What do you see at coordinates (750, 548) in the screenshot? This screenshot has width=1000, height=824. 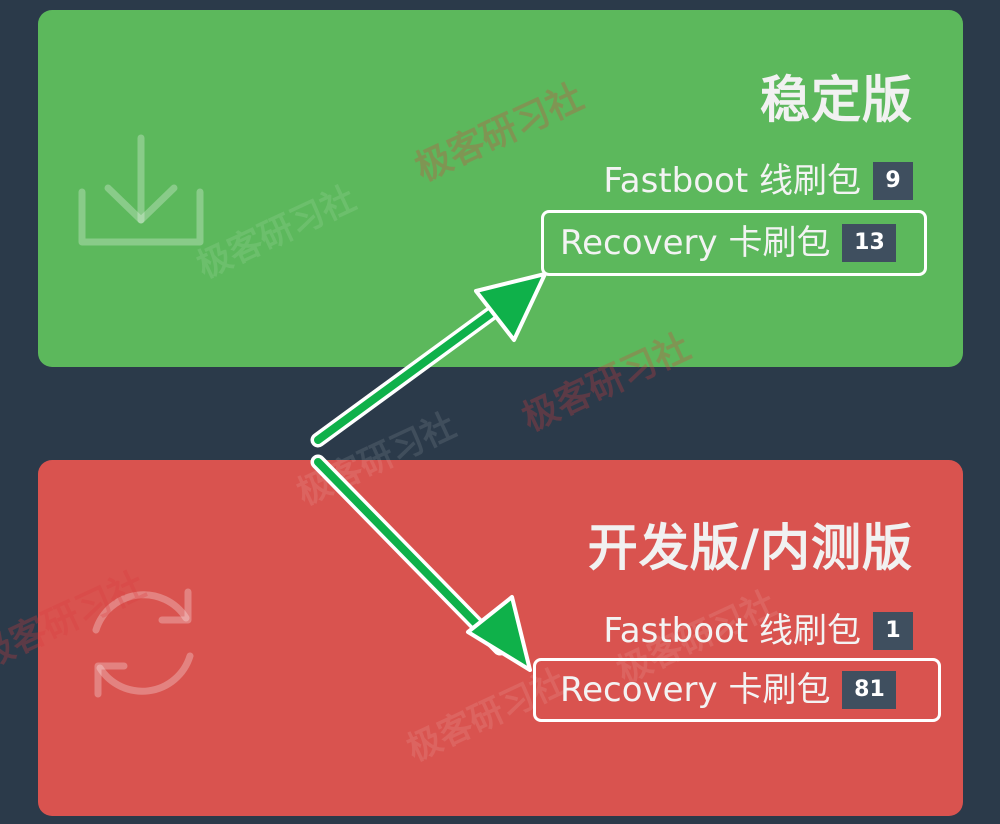 I see `dev-title: 开发版/内测版` at bounding box center [750, 548].